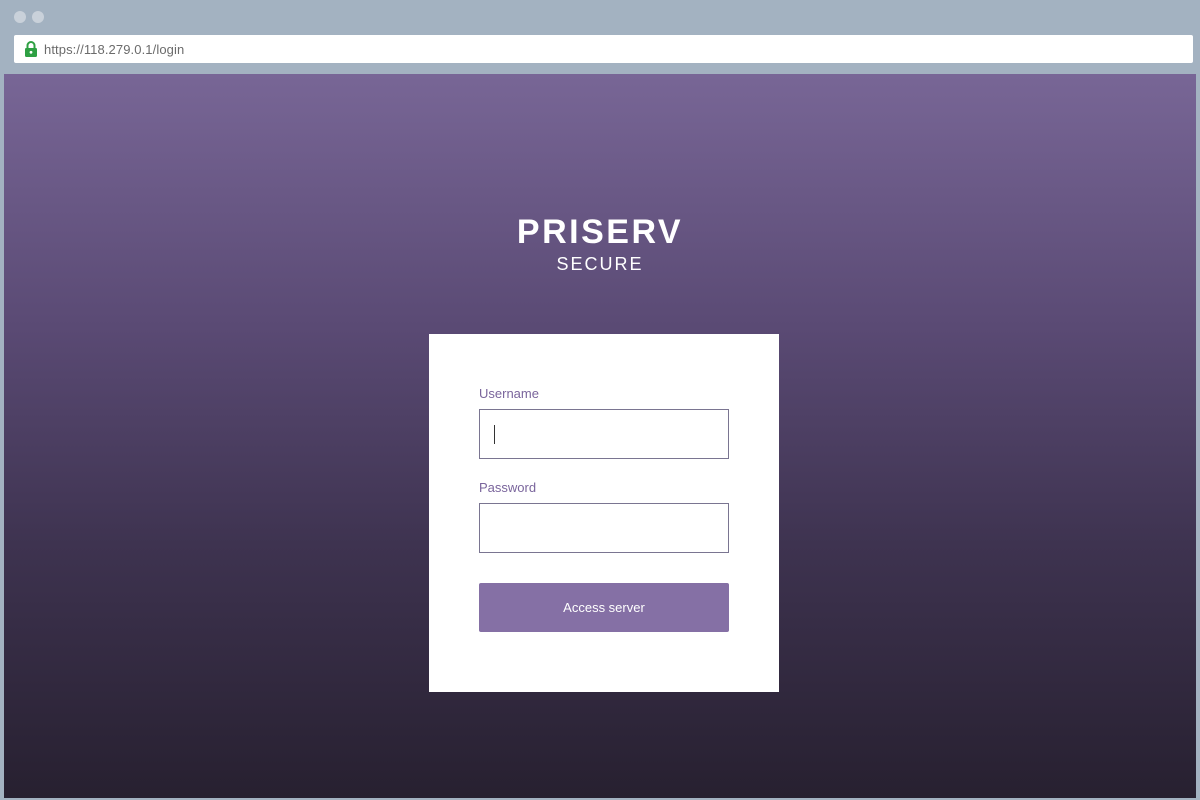  I want to click on username-input, so click(604, 434).